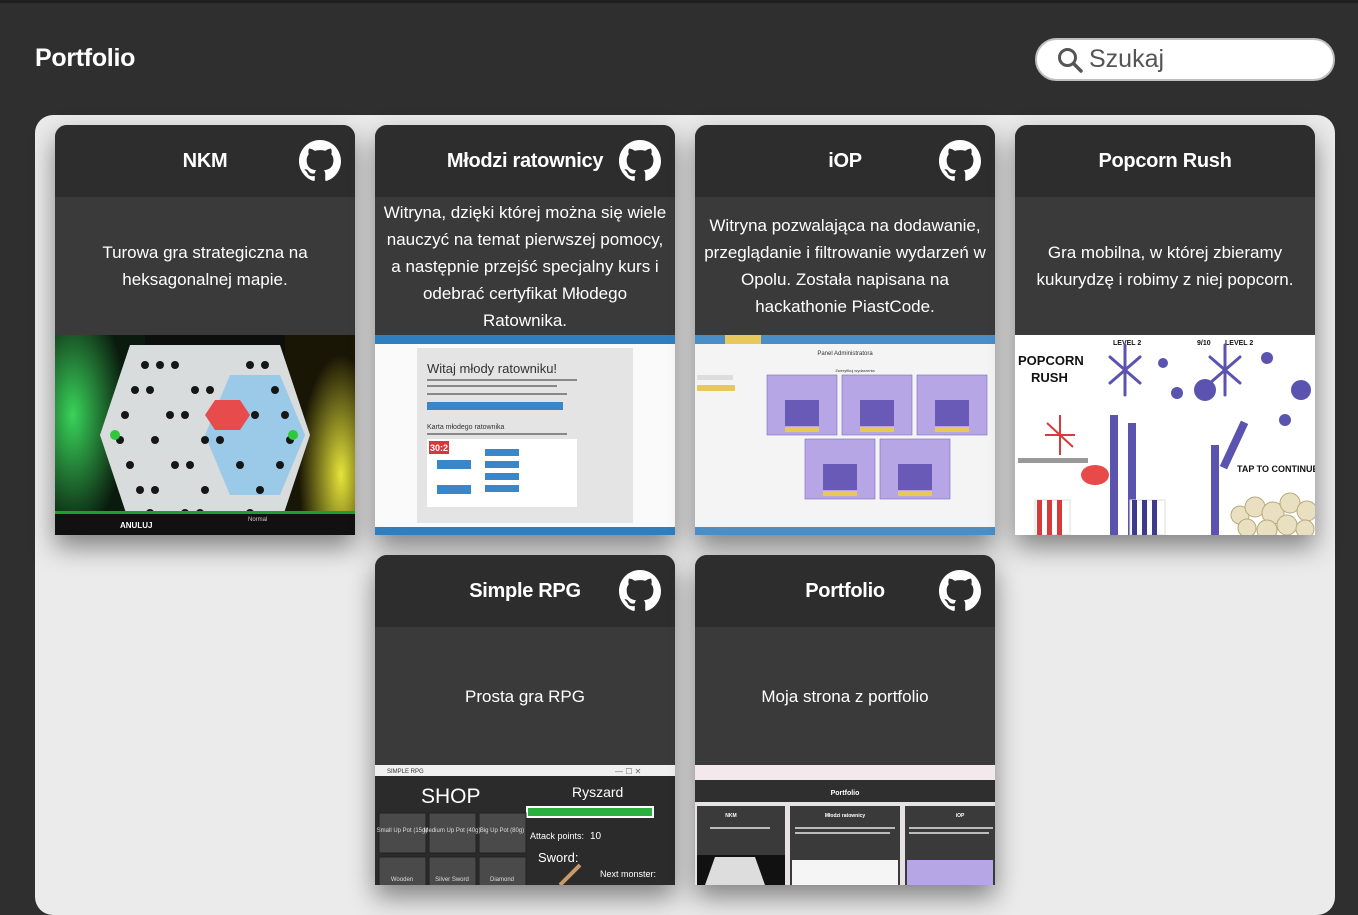 The image size is (1358, 915). Describe the element at coordinates (257, 520) in the screenshot. I see `screenshot-mode-label: Normal` at that location.